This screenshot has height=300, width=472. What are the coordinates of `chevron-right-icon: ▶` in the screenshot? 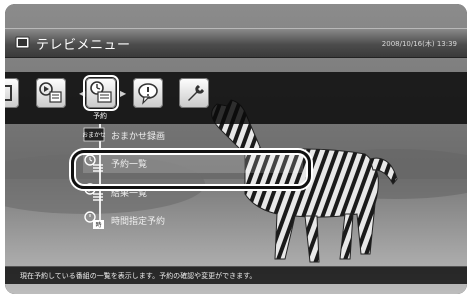 It's located at (123, 93).